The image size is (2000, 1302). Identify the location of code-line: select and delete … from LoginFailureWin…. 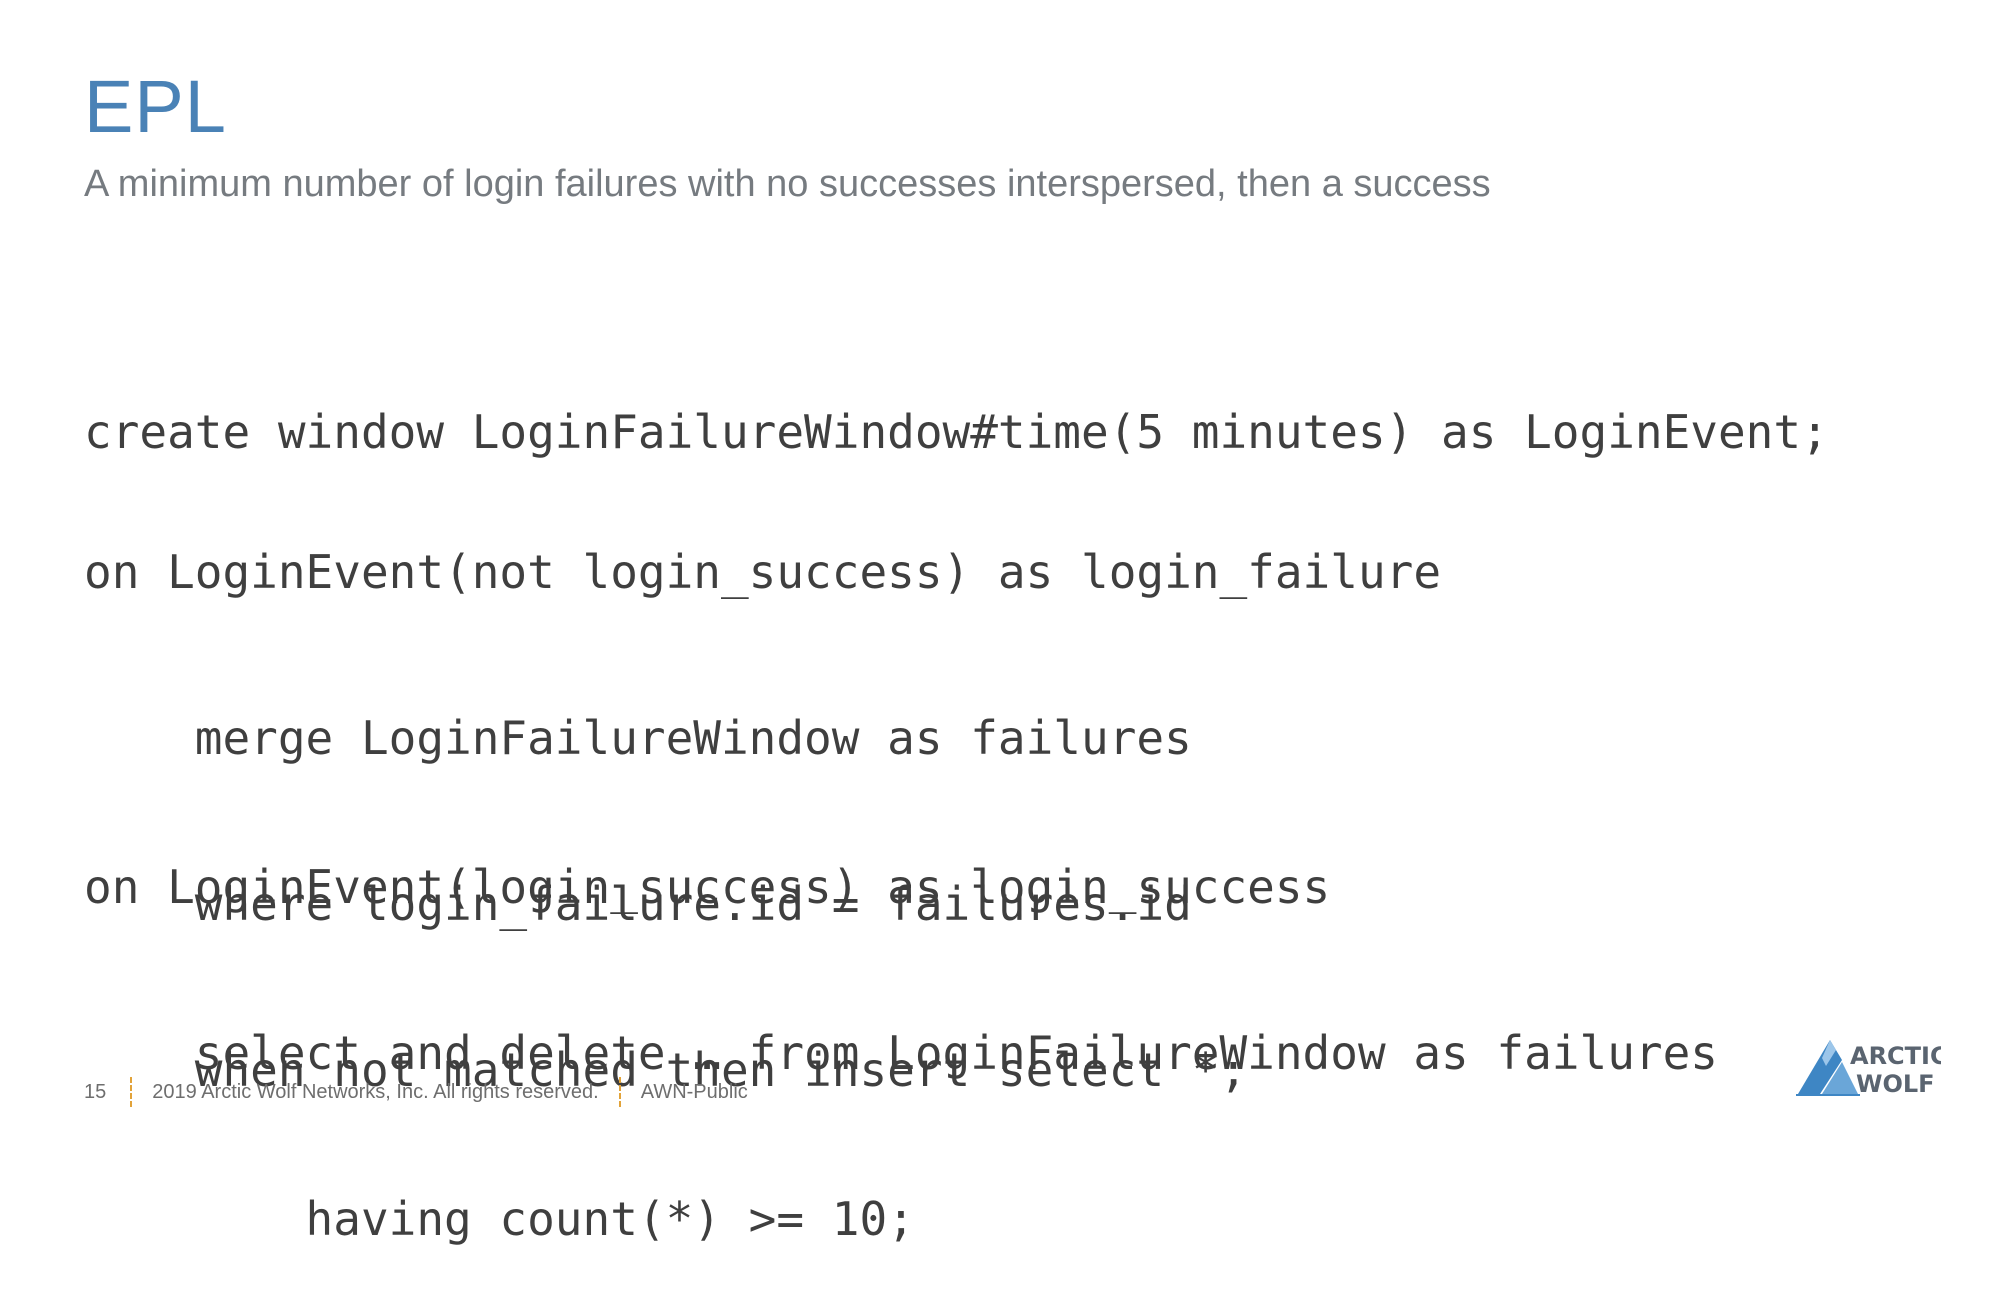
(901, 1053).